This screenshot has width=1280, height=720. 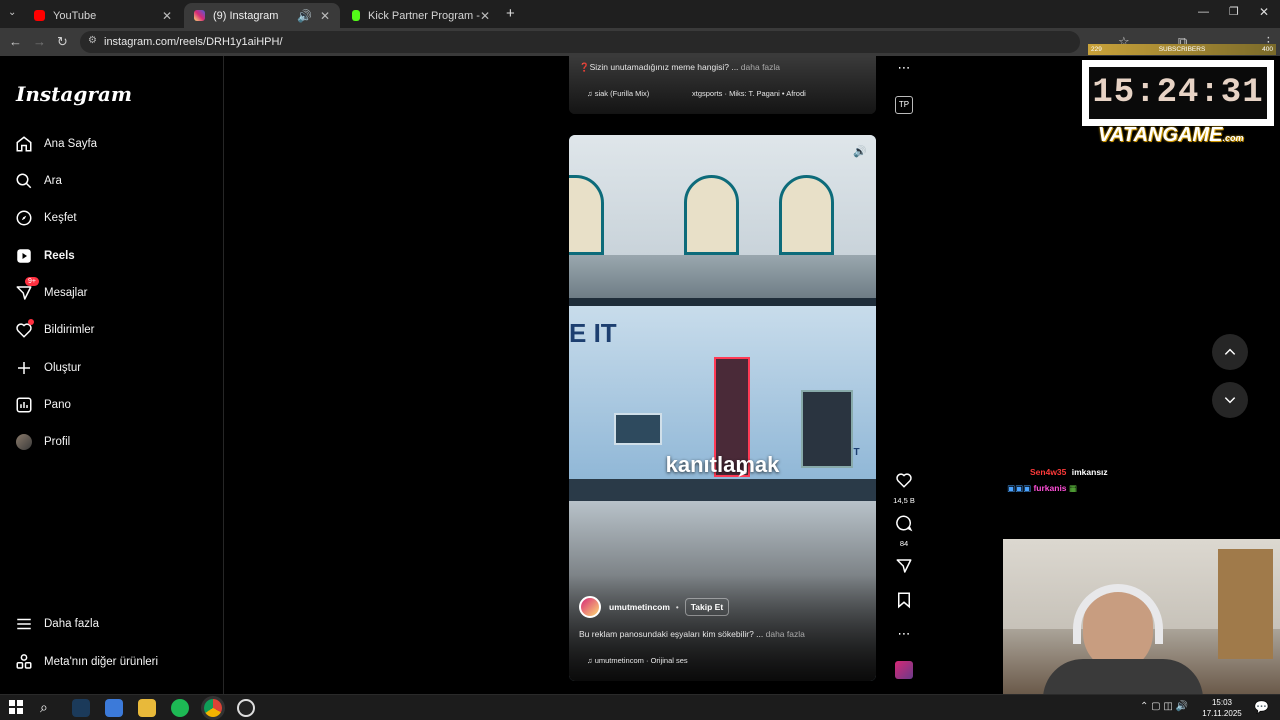 What do you see at coordinates (1178, 93) in the screenshot?
I see `stream-clock: 15:24:31` at bounding box center [1178, 93].